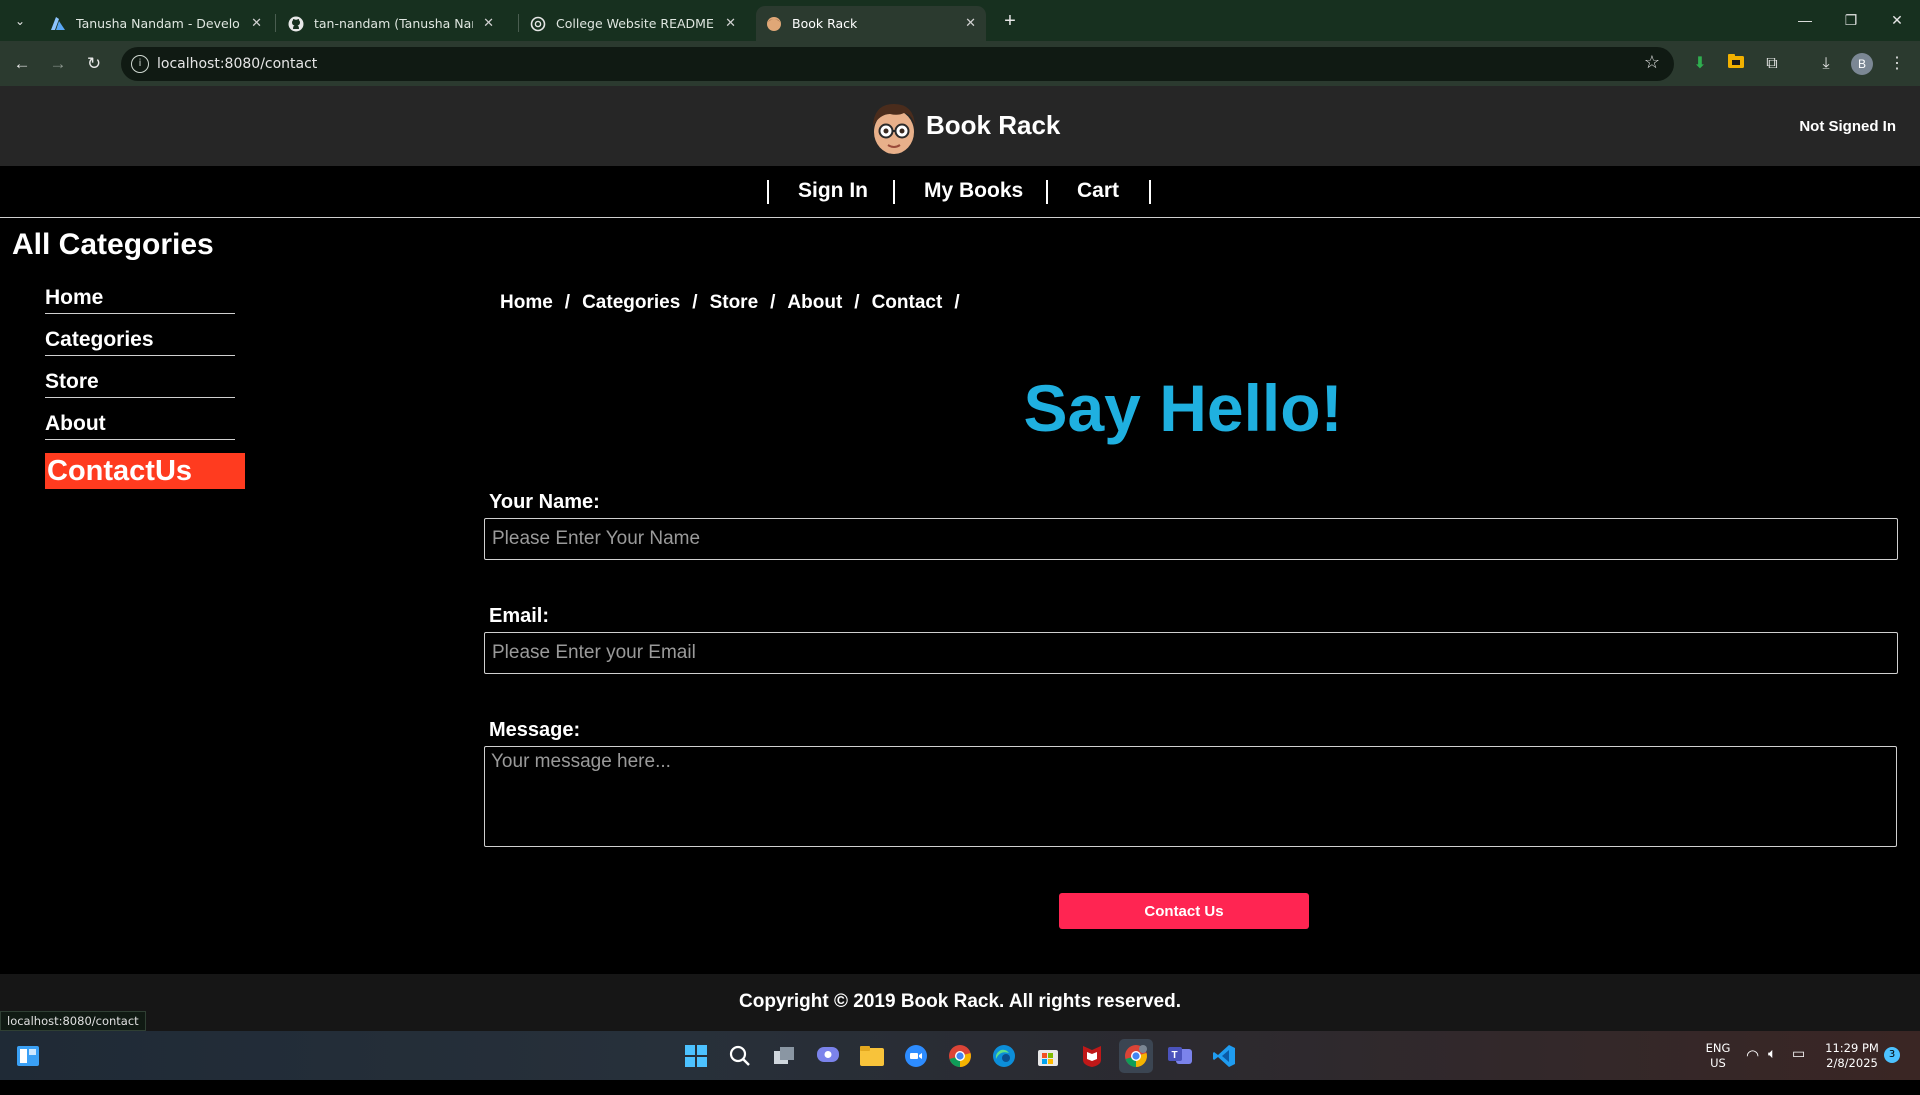  Describe the element at coordinates (740, 1056) in the screenshot. I see `search-icon` at that location.